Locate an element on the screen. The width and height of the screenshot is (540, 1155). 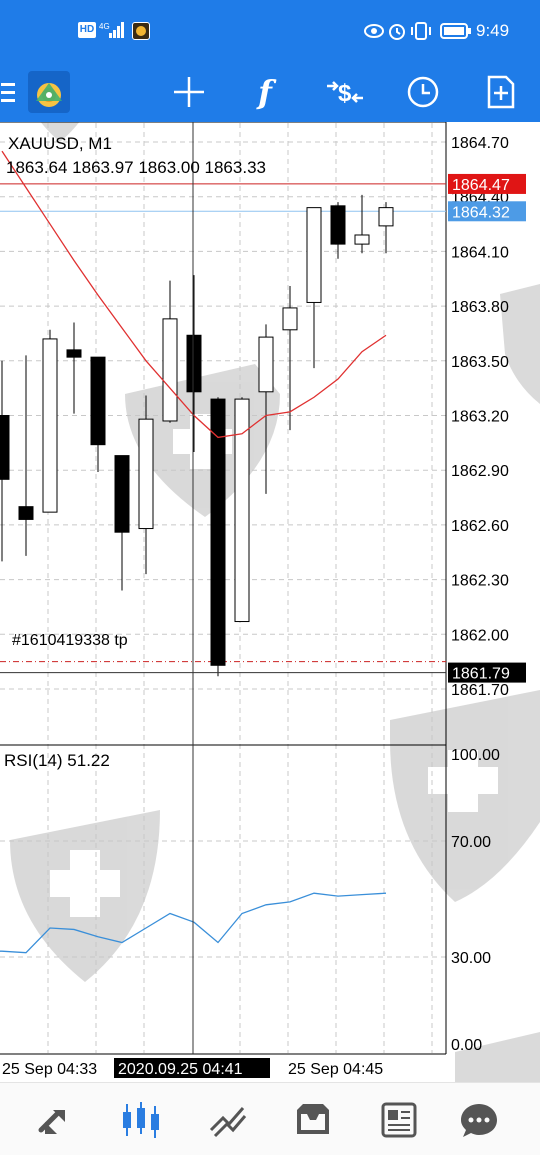
price-axis-label: 1864.70 is located at coordinates (480, 143).